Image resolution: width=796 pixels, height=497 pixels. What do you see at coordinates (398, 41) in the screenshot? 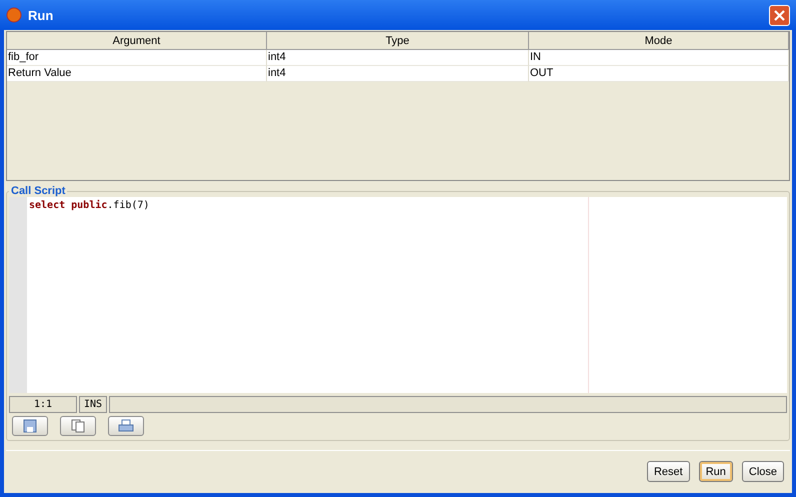
I see `column-header: Type` at bounding box center [398, 41].